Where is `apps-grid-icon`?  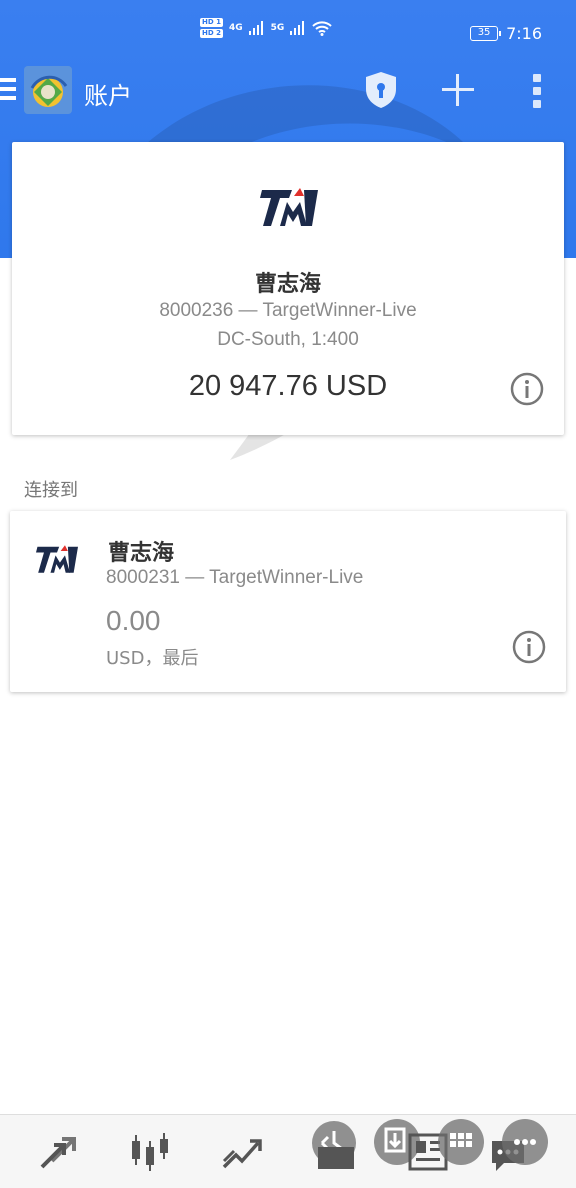 apps-grid-icon is located at coordinates (461, 1142).